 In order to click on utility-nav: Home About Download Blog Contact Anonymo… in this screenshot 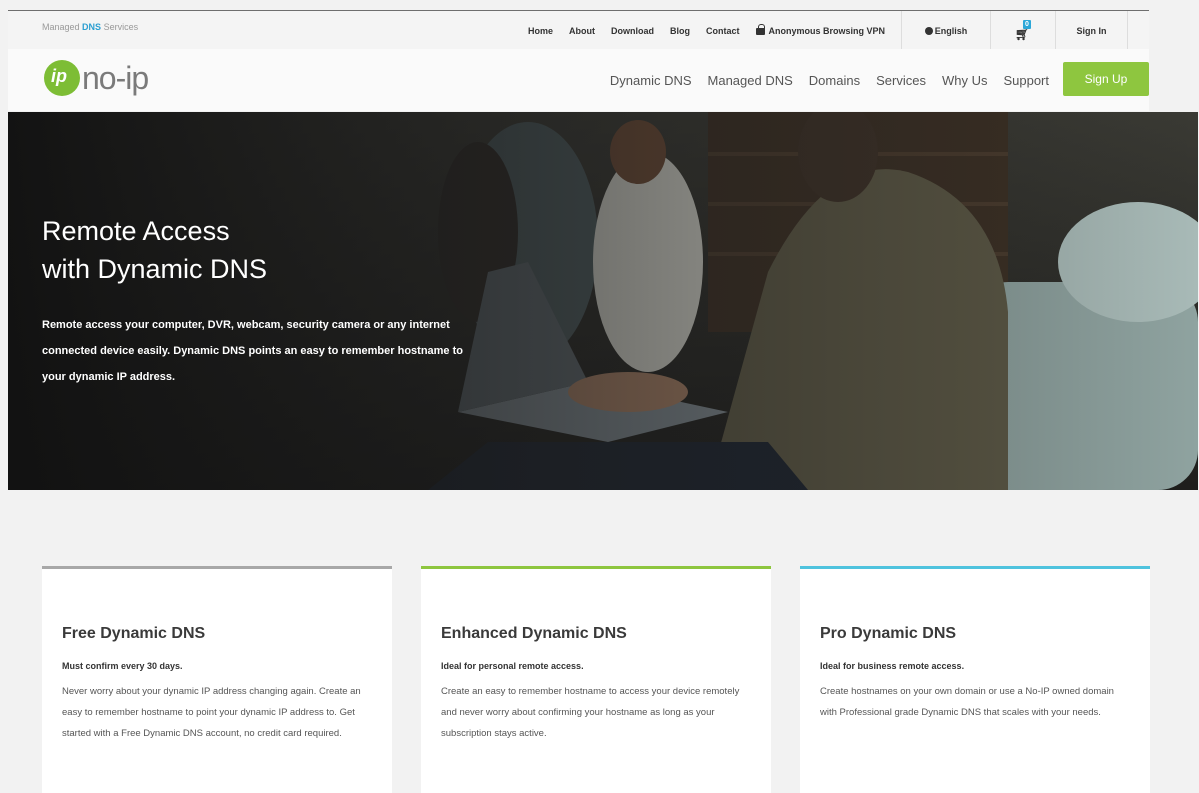, I will do `click(828, 30)`.